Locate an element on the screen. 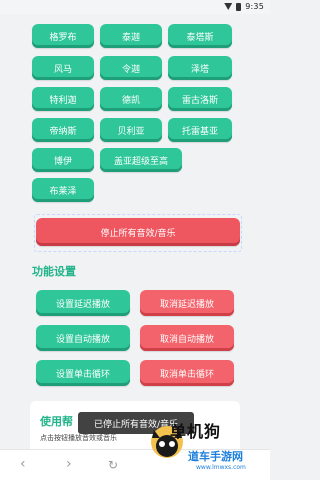  battery-icon is located at coordinates (239, 6).